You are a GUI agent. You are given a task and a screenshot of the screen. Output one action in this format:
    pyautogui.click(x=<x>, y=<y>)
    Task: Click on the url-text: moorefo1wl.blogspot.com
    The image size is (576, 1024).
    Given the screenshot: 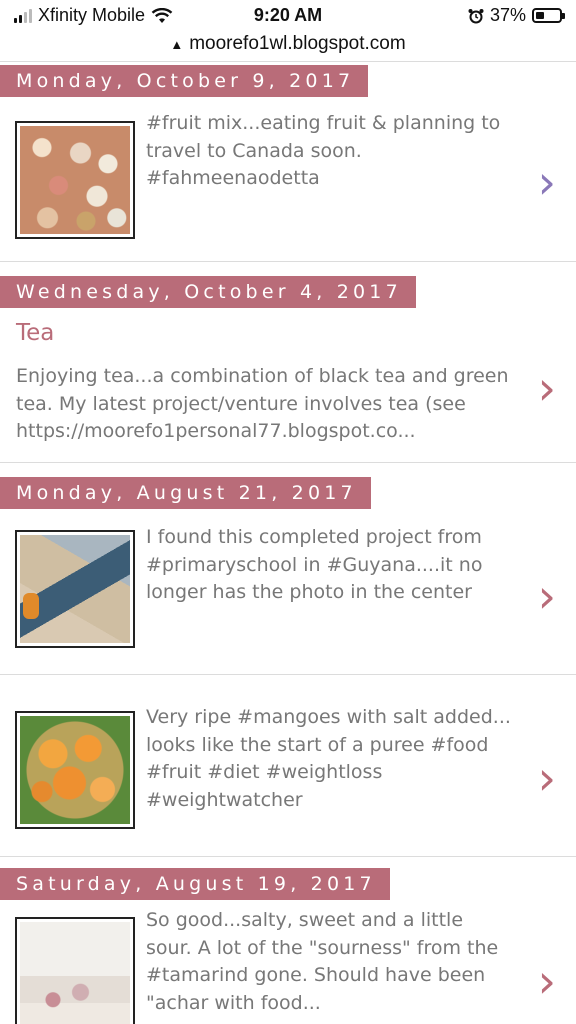 What is the action you would take?
    pyautogui.click(x=297, y=43)
    